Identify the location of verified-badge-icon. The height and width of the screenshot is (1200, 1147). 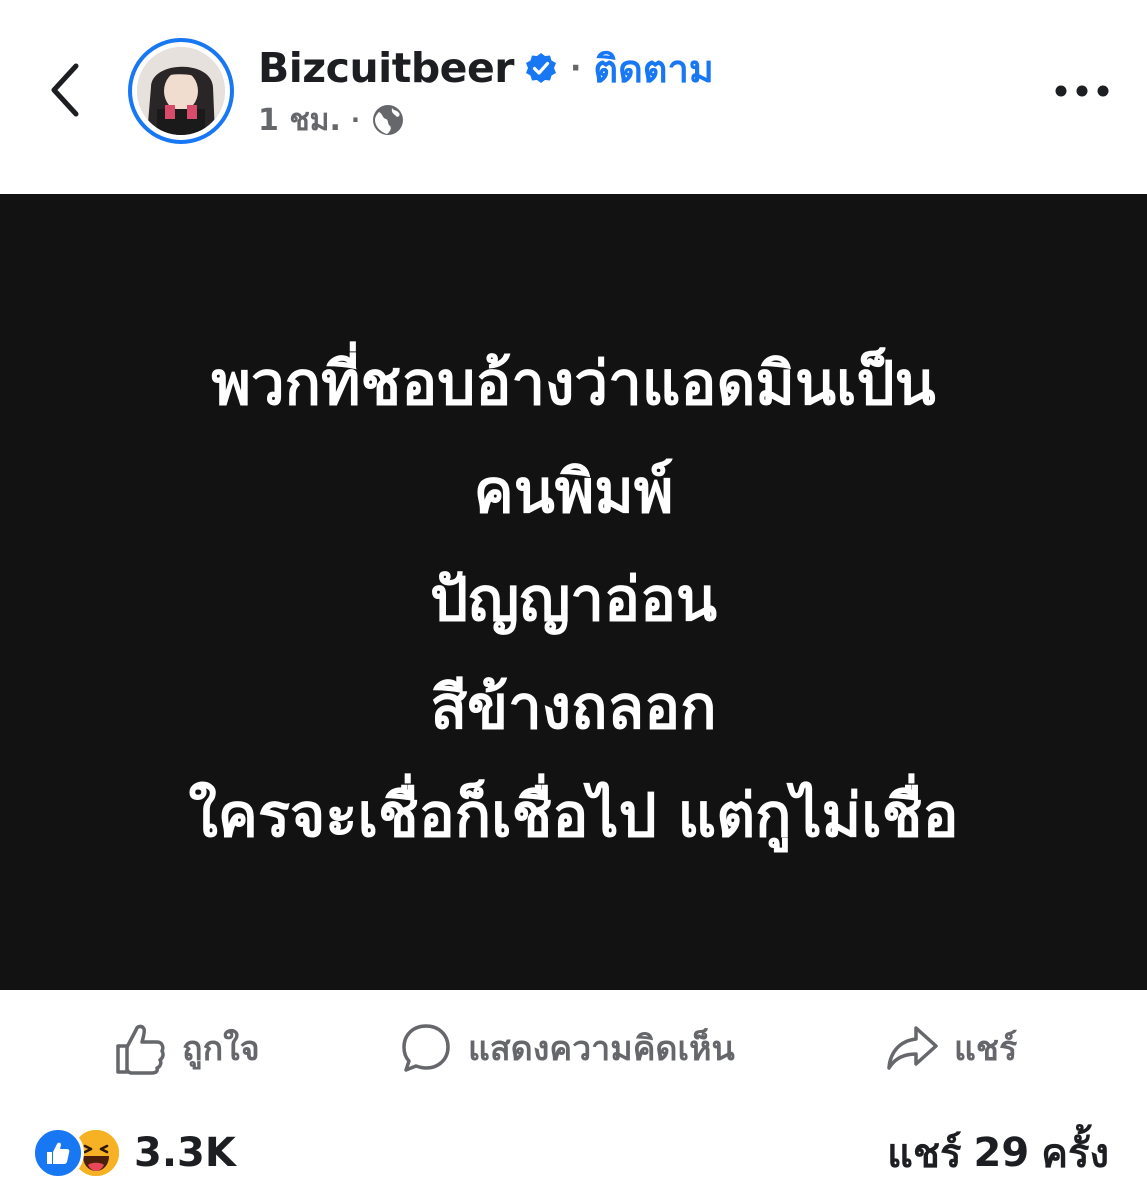
(541, 68).